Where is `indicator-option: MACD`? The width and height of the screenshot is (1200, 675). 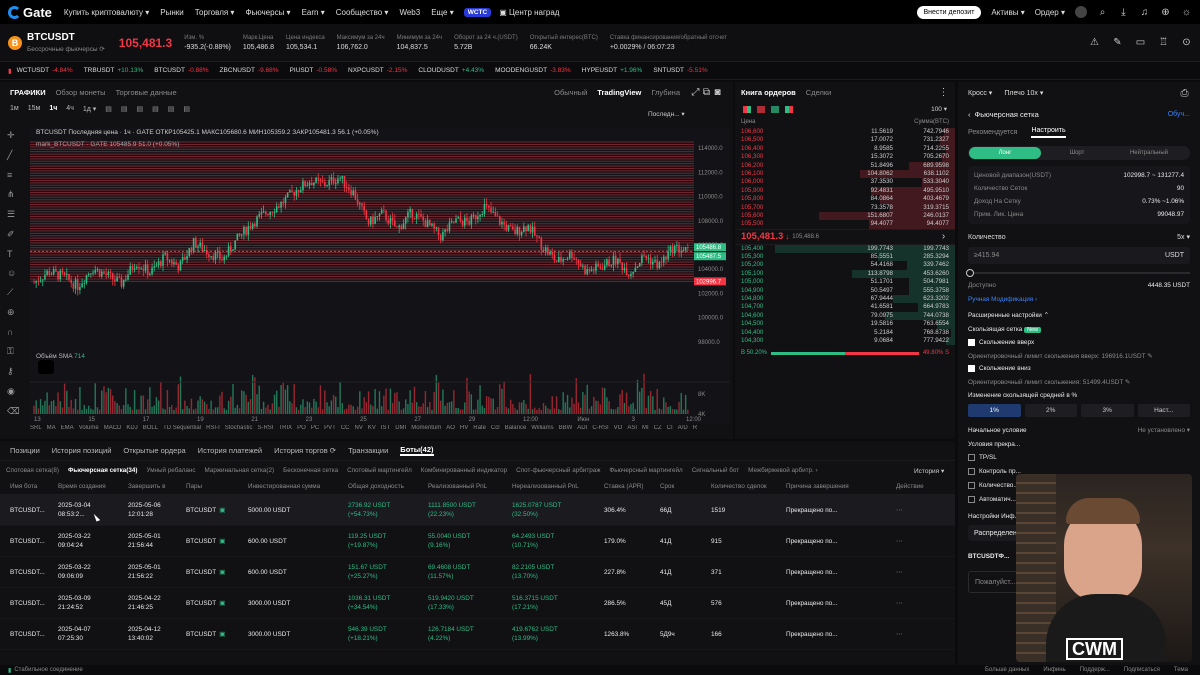
indicator-option: MACD is located at coordinates (113, 428).